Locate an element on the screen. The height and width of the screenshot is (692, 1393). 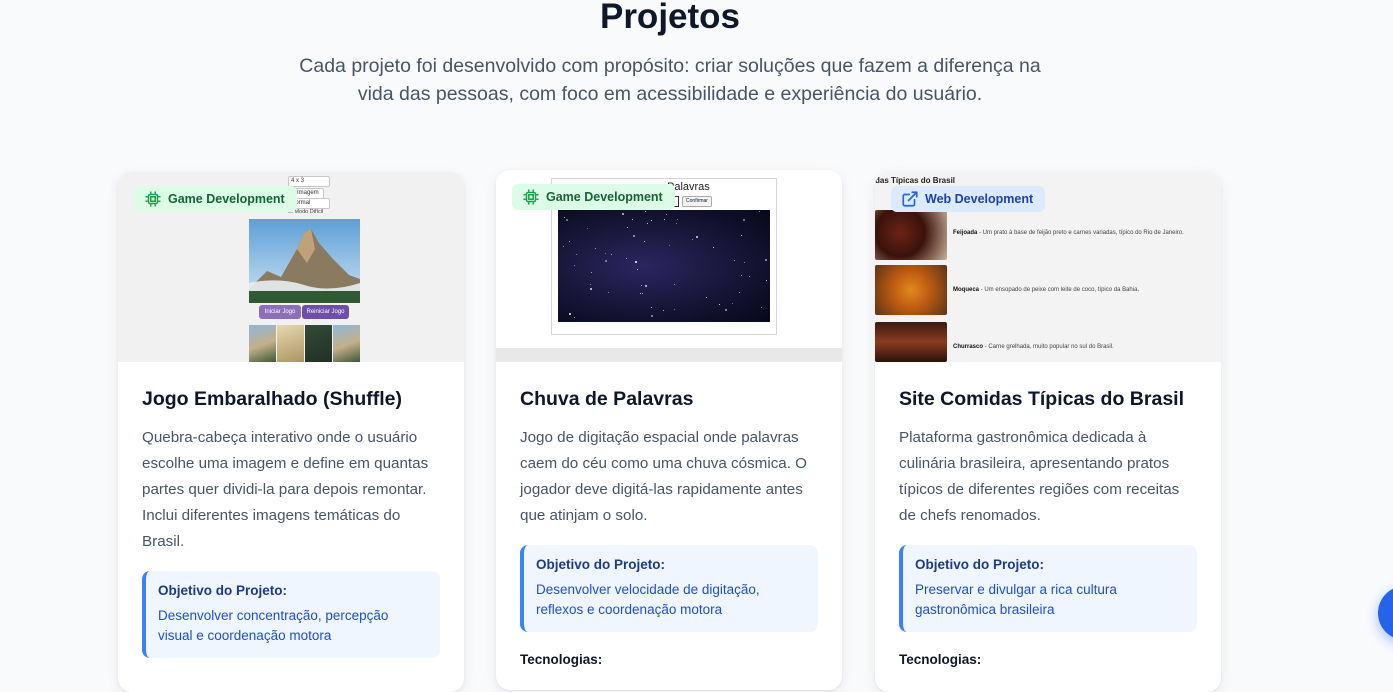
preview-reset-button: Reiniciar Jogo is located at coordinates (325, 312).